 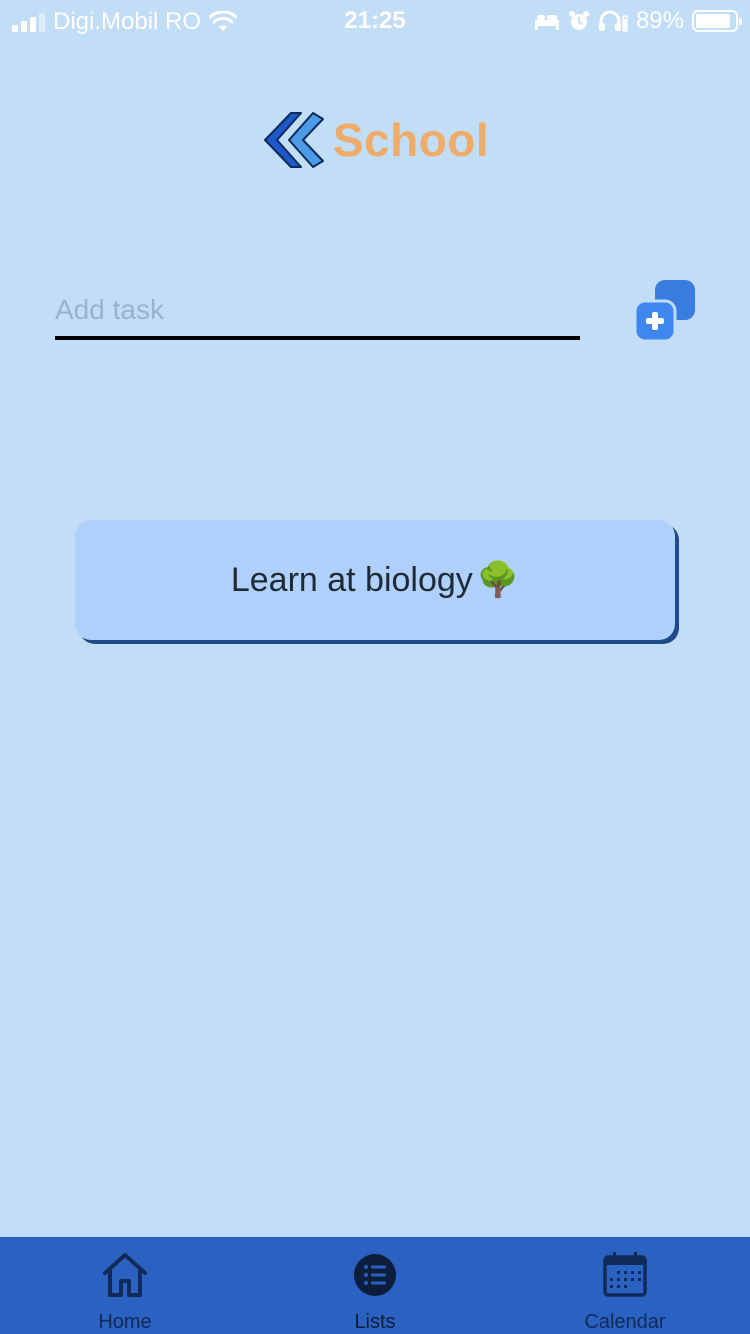 I want to click on tab-label-home: Home, so click(x=125, y=1322).